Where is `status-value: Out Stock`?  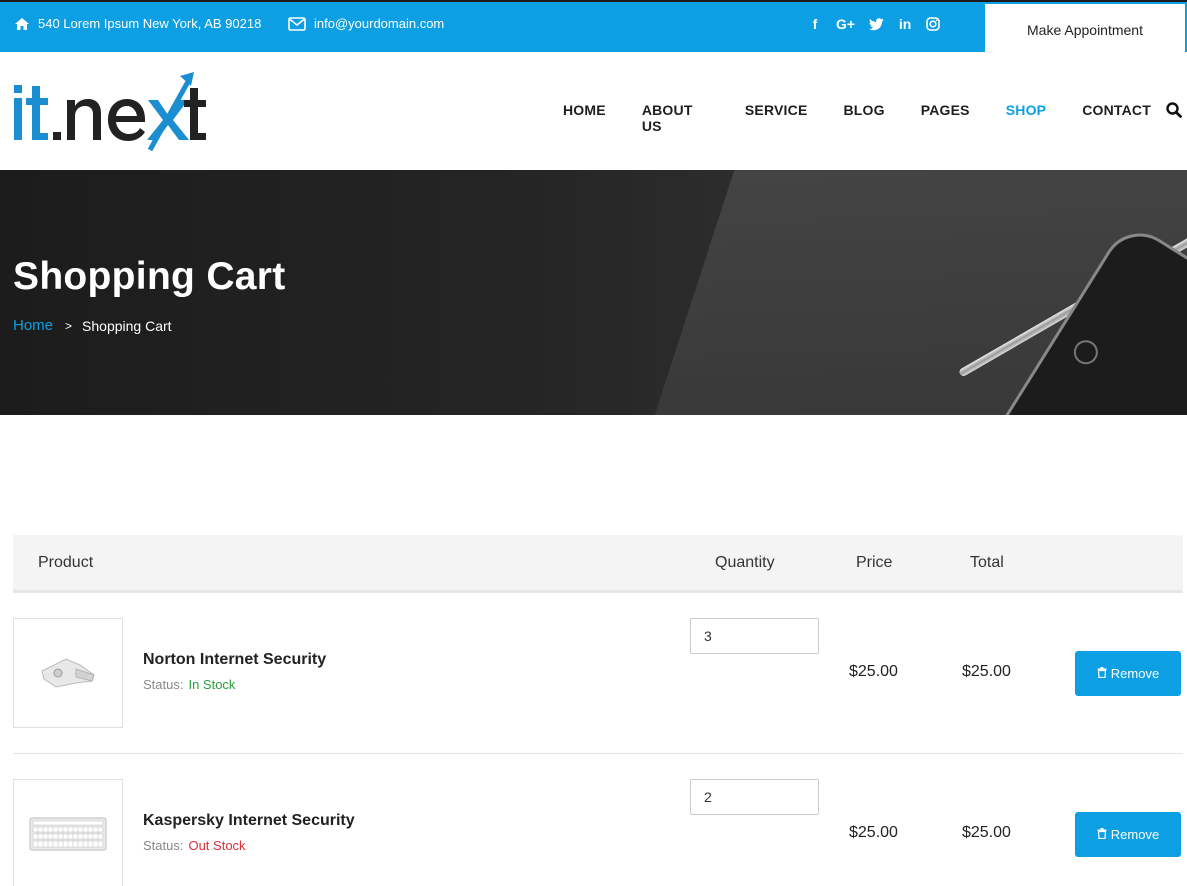 status-value: Out Stock is located at coordinates (217, 845).